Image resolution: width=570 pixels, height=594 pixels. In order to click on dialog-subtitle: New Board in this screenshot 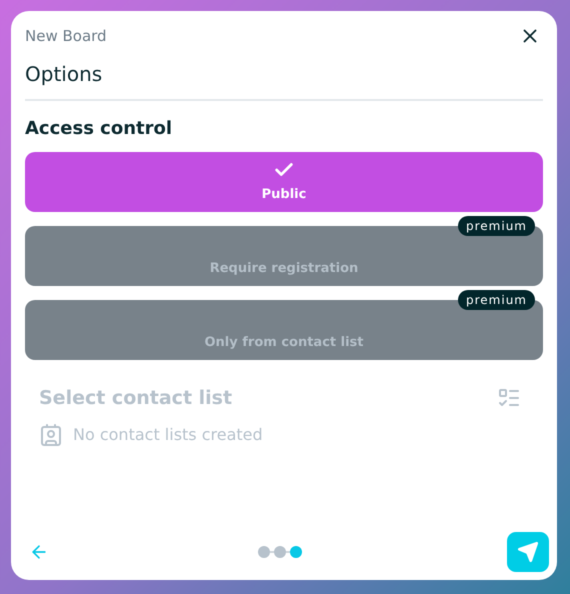, I will do `click(66, 36)`.